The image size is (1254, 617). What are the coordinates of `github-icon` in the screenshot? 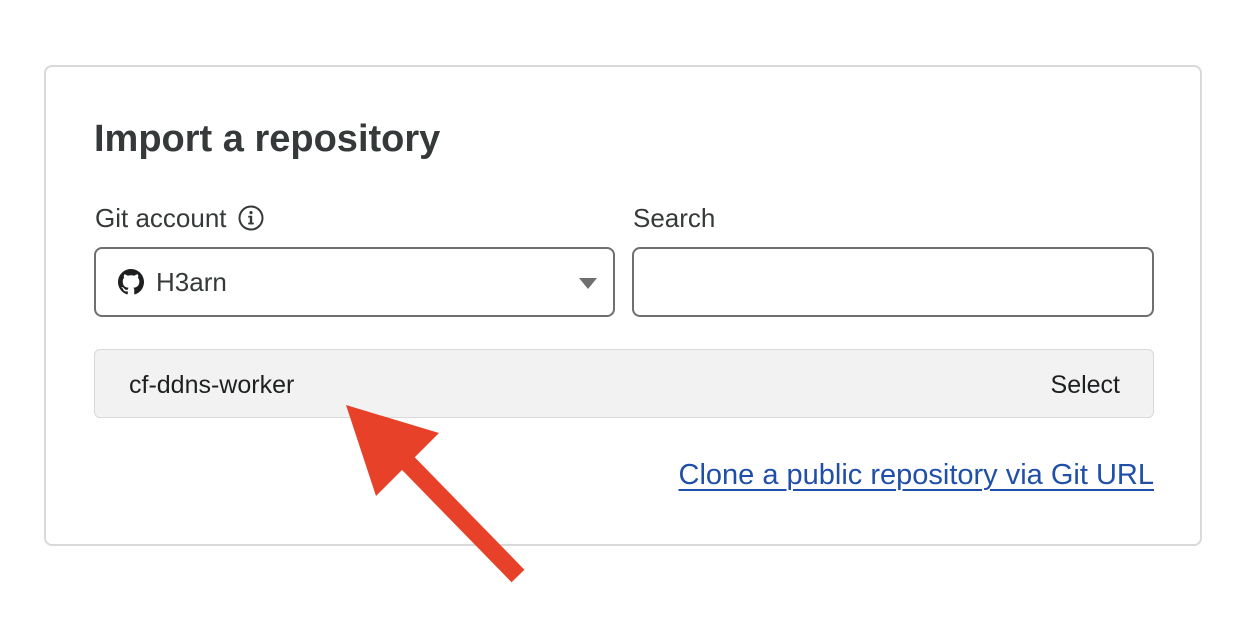 It's located at (131, 282).